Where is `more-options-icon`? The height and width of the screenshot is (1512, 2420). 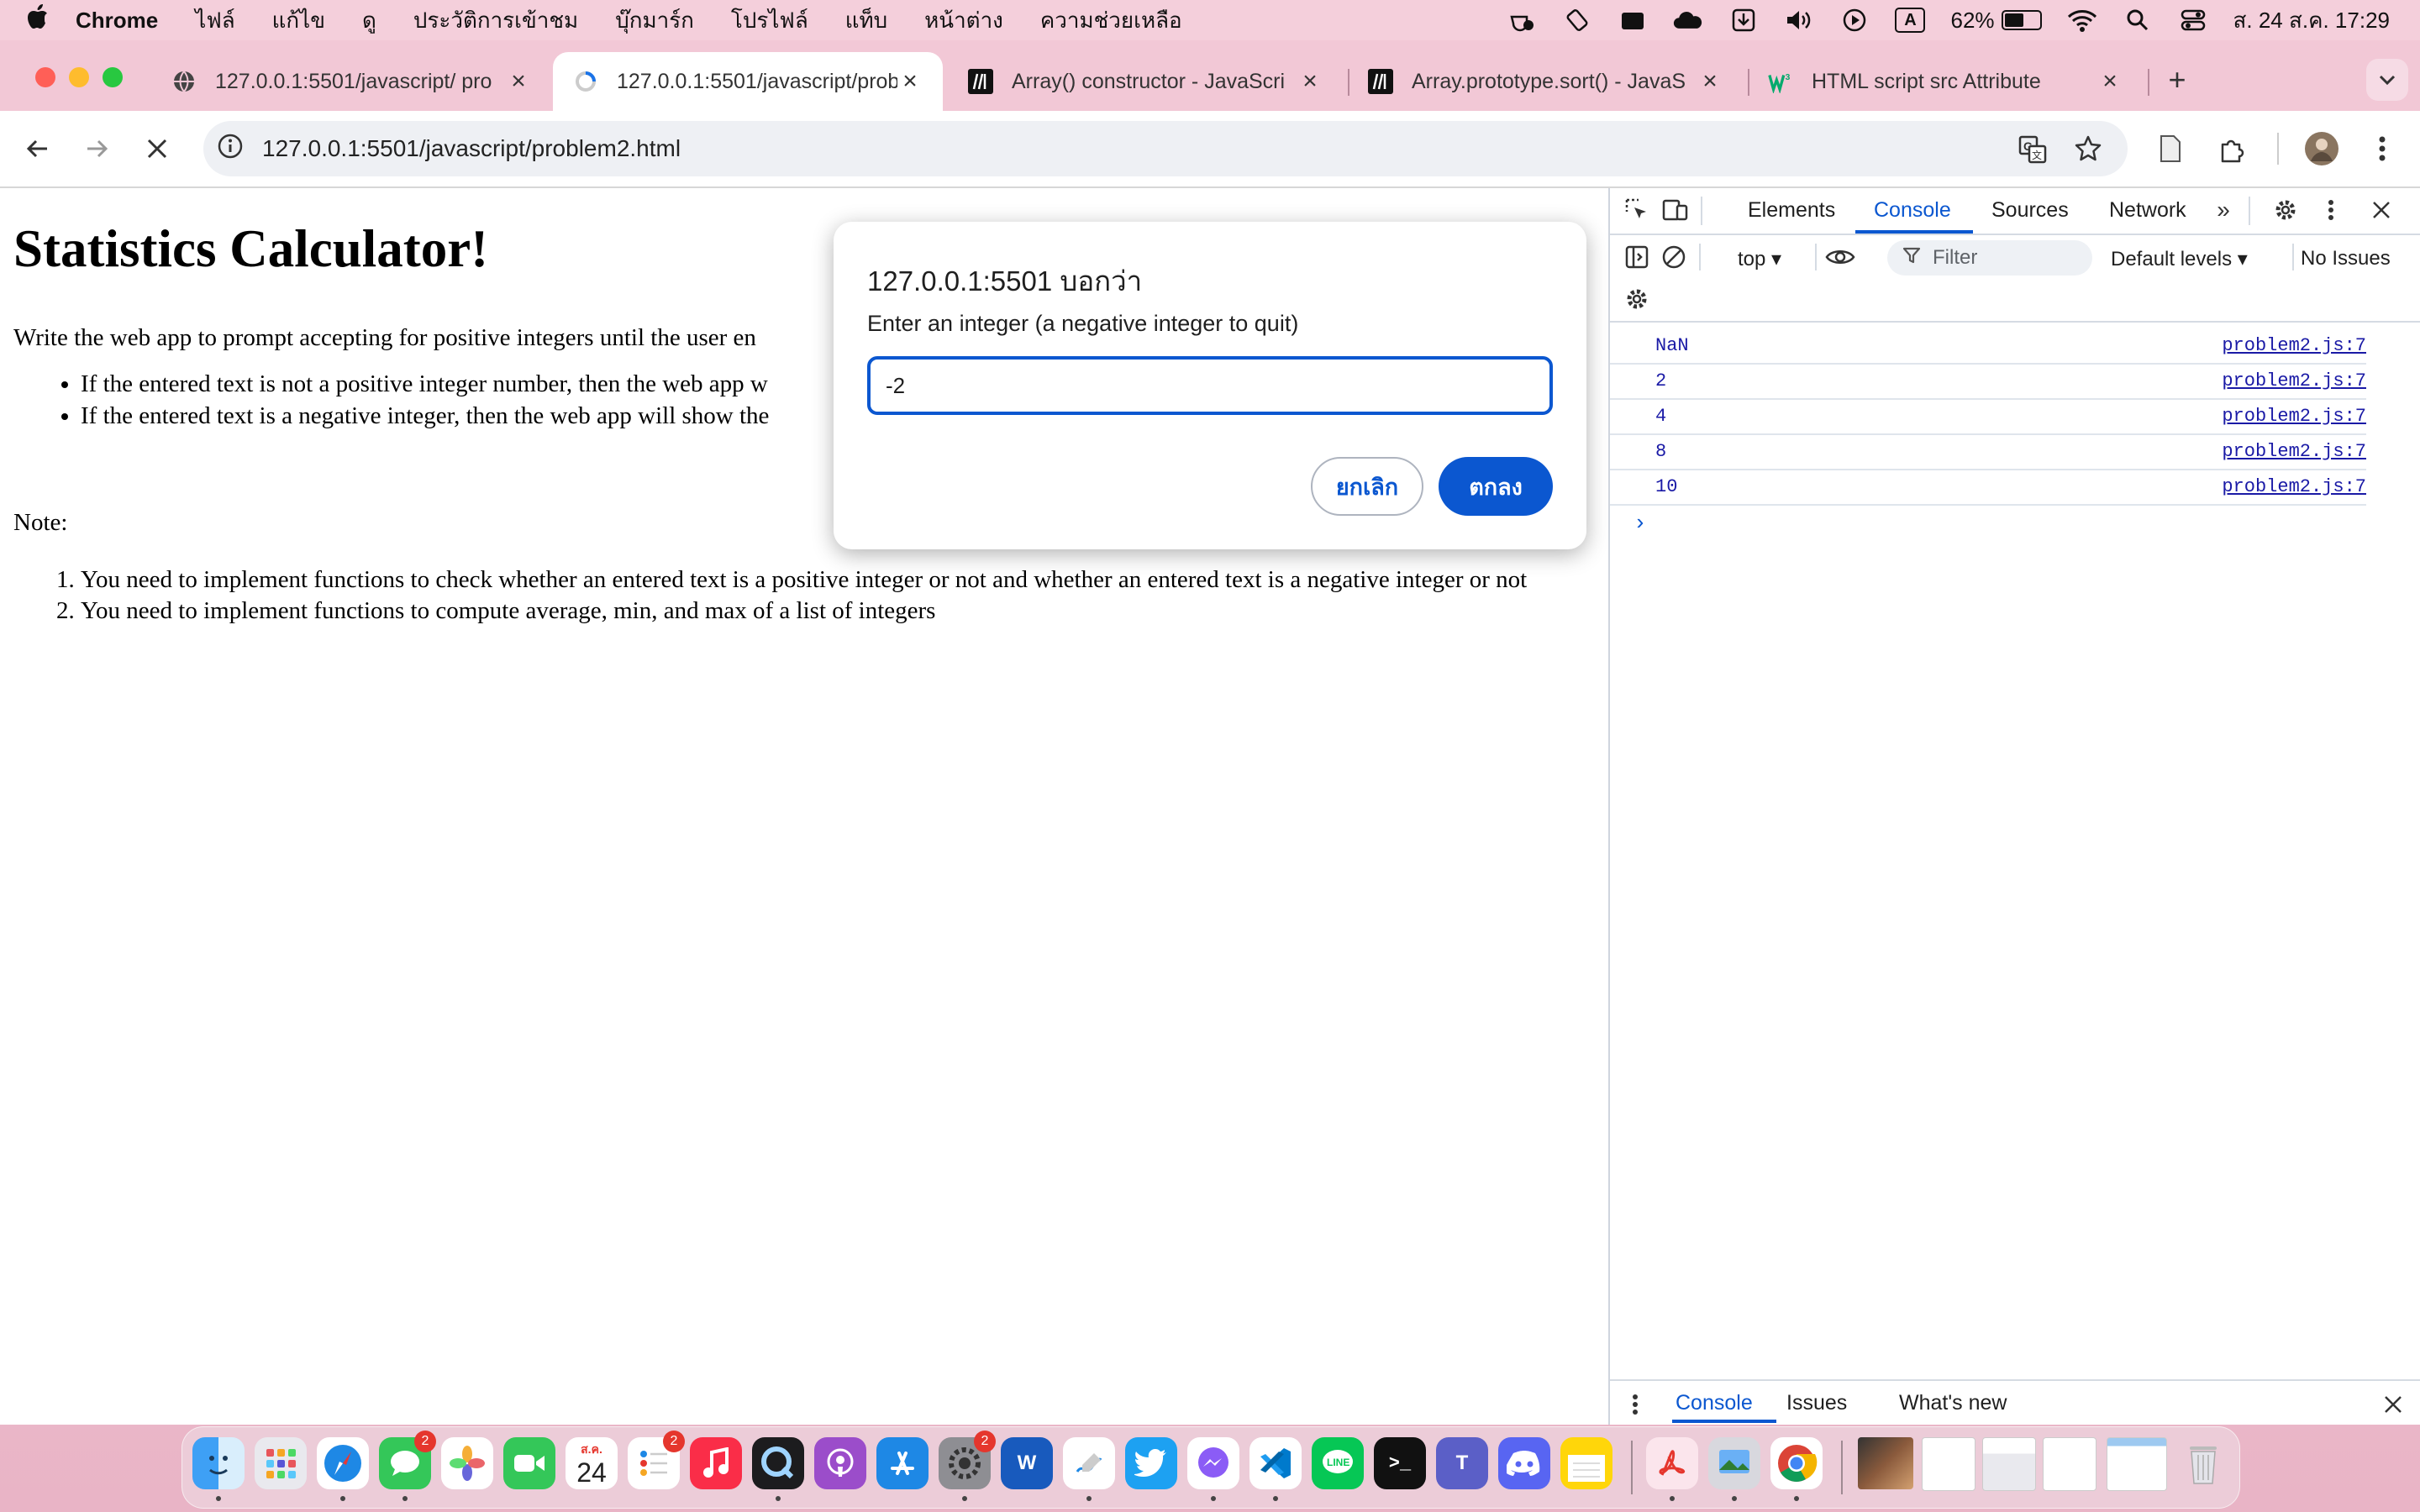
more-options-icon is located at coordinates (2331, 210).